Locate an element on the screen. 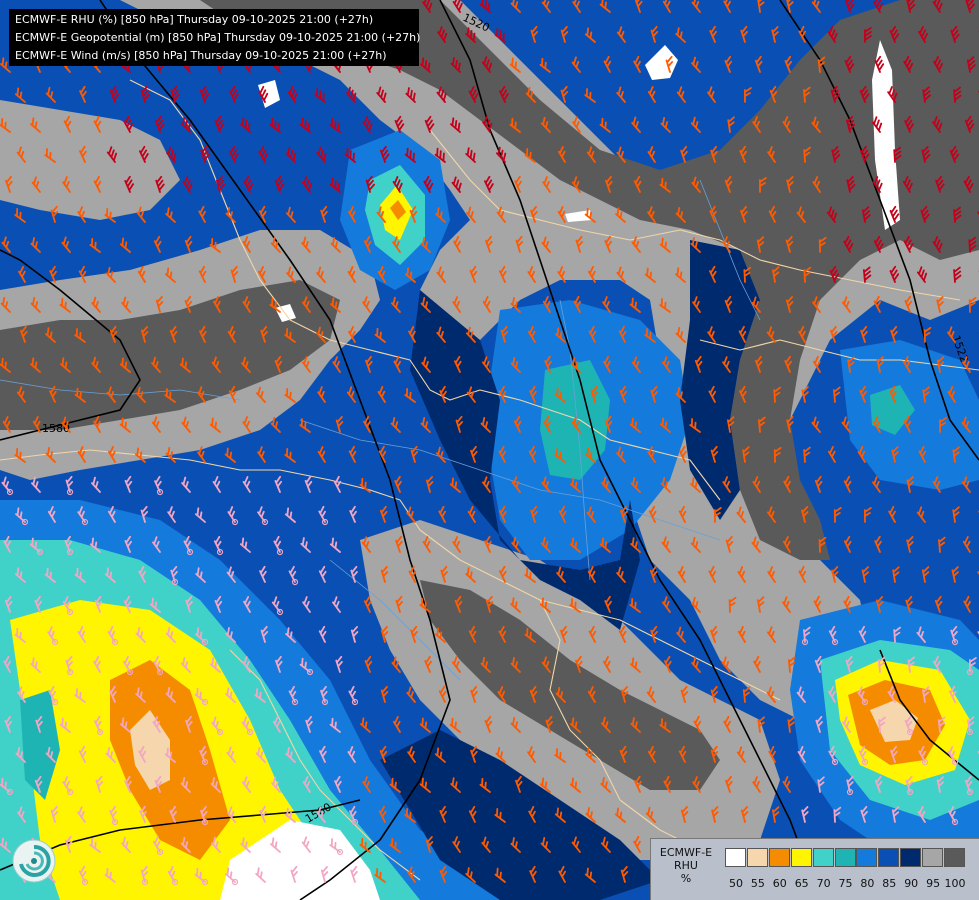 The image size is (979, 900). legend-title: ECMWF-E RHU % is located at coordinates (686, 865).